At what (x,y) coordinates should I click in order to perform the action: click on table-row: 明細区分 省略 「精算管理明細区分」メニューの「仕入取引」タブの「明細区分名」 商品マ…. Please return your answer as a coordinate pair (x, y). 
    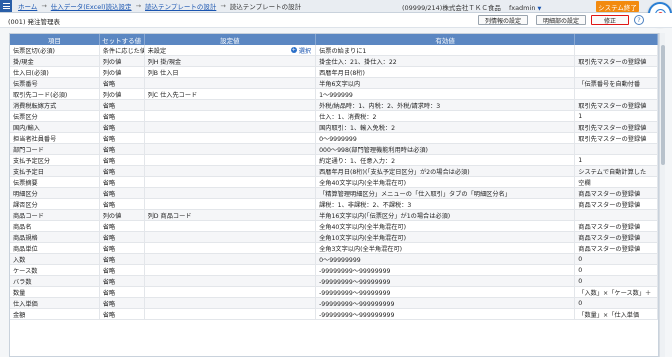
    Looking at the image, I should click on (334, 193).